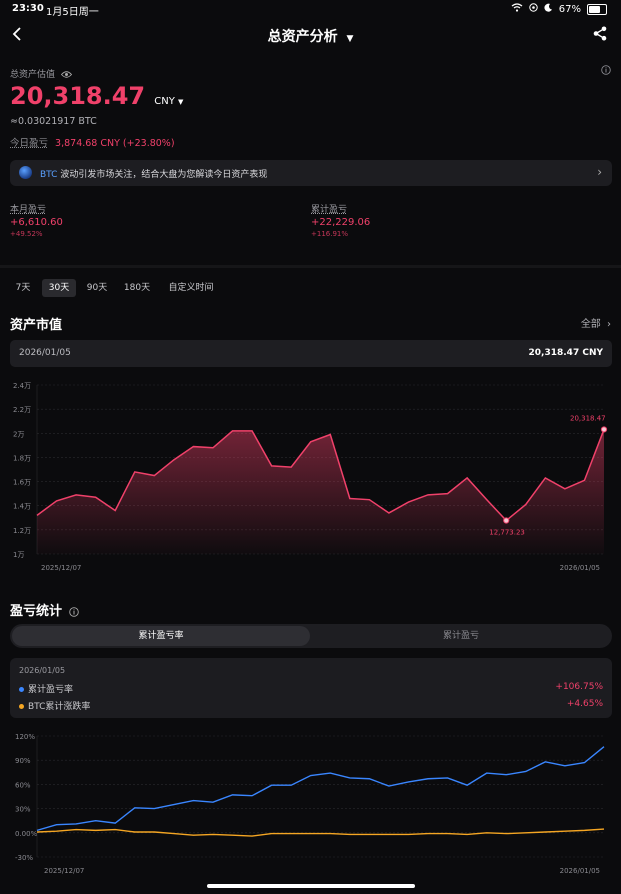  I want to click on month-pnl: 本月盈亏 +6,610.60 +49.52%, so click(36, 220).